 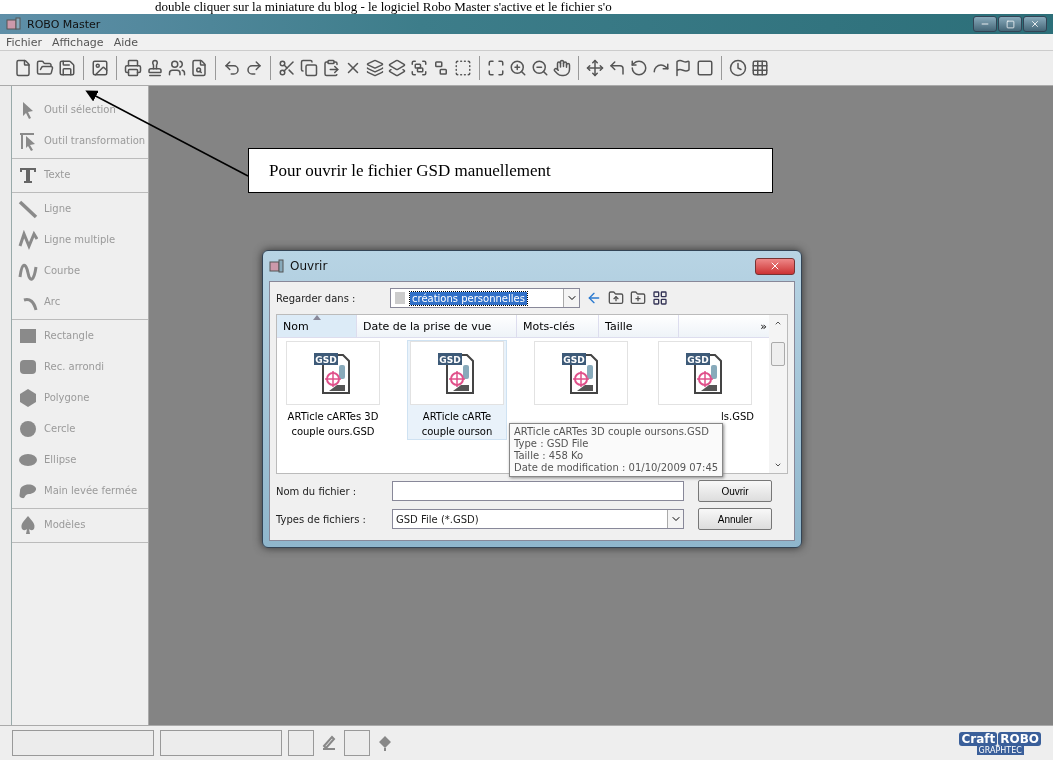 What do you see at coordinates (760, 68) in the screenshot?
I see `grid-icon` at bounding box center [760, 68].